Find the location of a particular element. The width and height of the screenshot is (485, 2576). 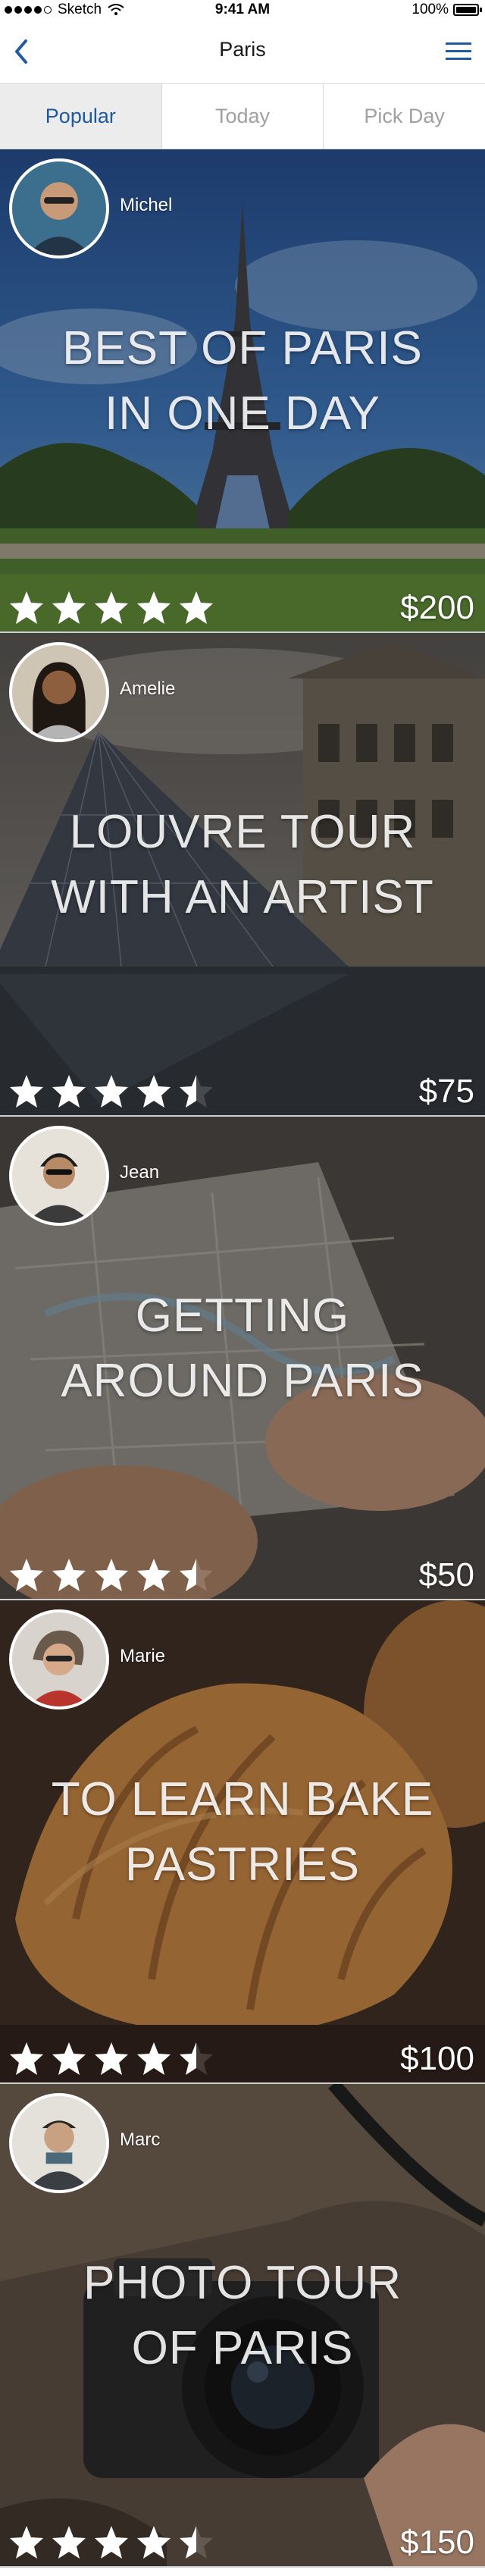

tour-price: $50 is located at coordinates (446, 1575).